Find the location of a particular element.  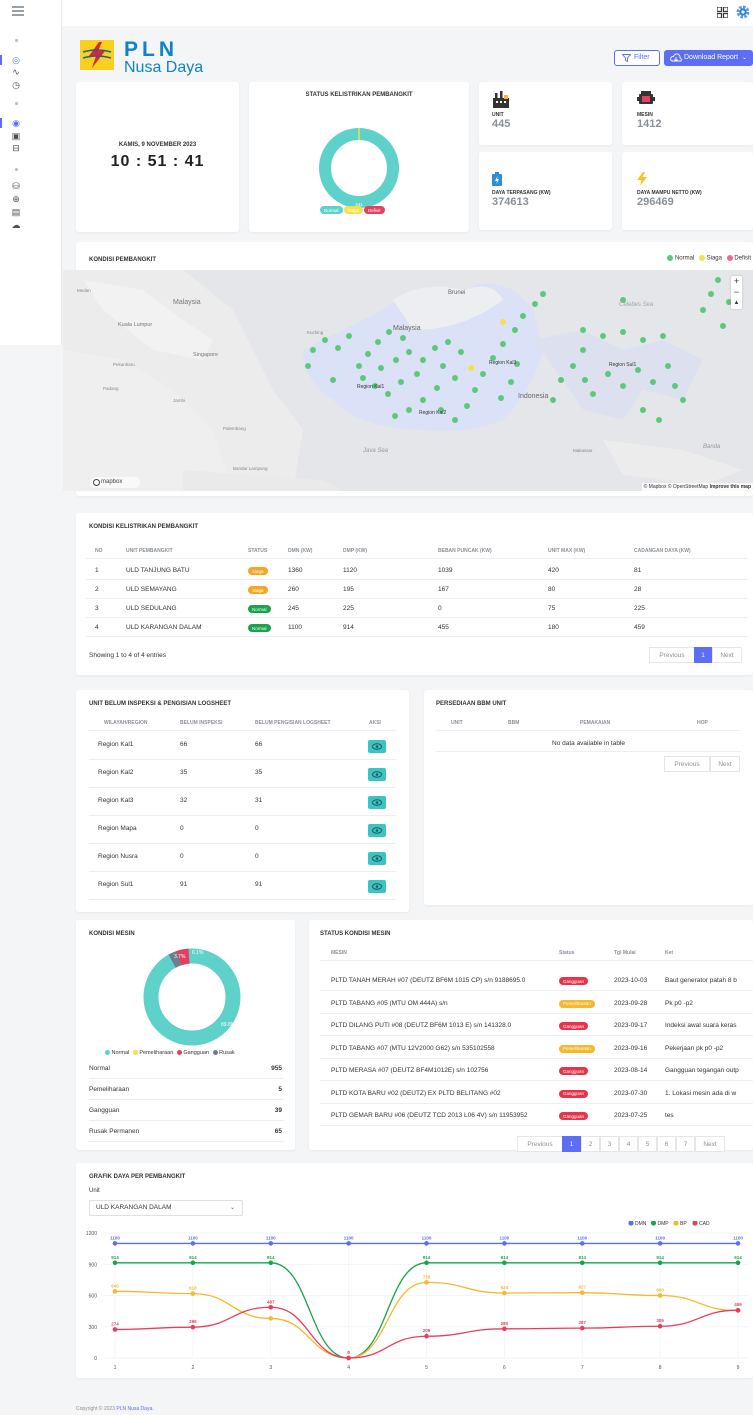

compass-icon: ▲ is located at coordinates (736, 303).